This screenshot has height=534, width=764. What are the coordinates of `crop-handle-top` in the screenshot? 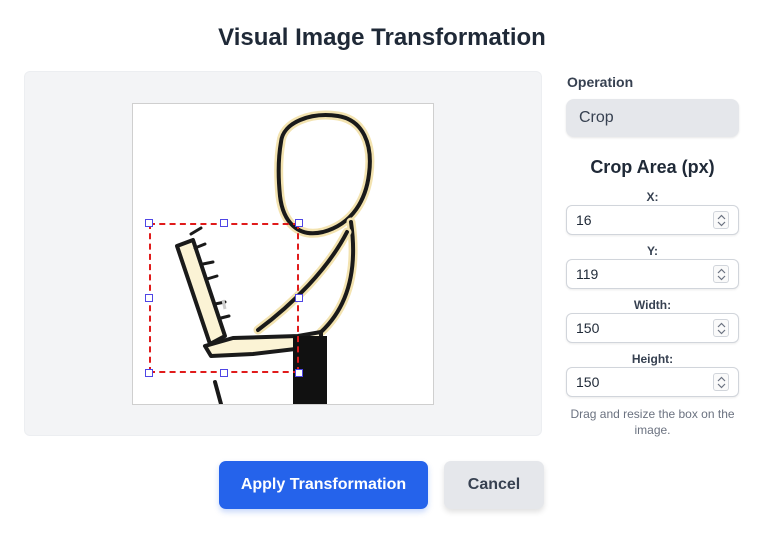 It's located at (224, 223).